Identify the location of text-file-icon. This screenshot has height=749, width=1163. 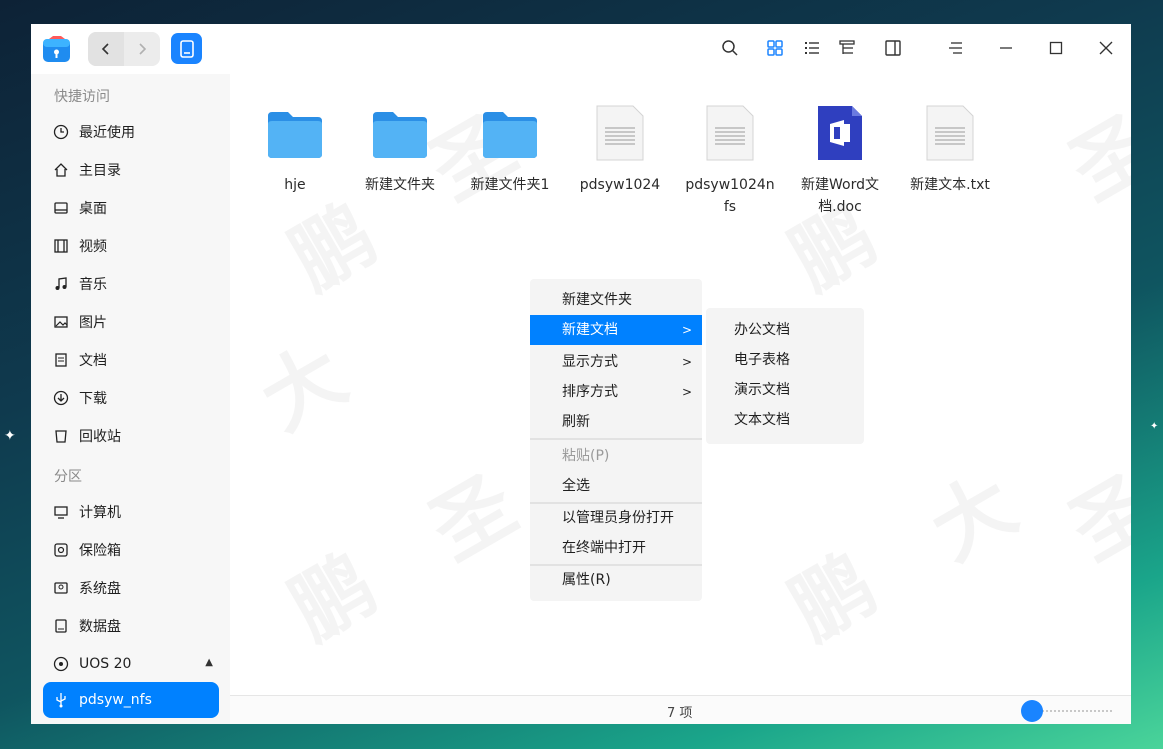
(620, 133).